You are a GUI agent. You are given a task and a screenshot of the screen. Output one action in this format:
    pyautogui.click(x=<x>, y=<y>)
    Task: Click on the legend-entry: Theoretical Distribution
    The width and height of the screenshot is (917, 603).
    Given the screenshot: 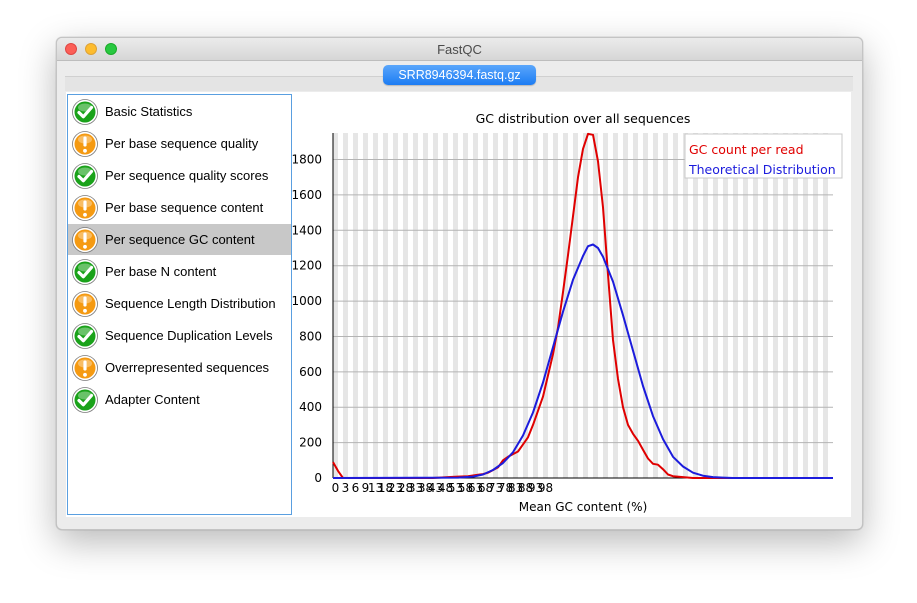 What is the action you would take?
    pyautogui.click(x=762, y=169)
    